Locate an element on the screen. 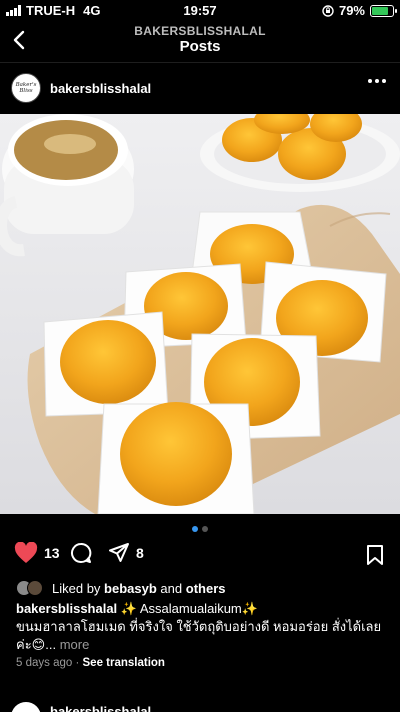  liked-by-others: others is located at coordinates (206, 588).